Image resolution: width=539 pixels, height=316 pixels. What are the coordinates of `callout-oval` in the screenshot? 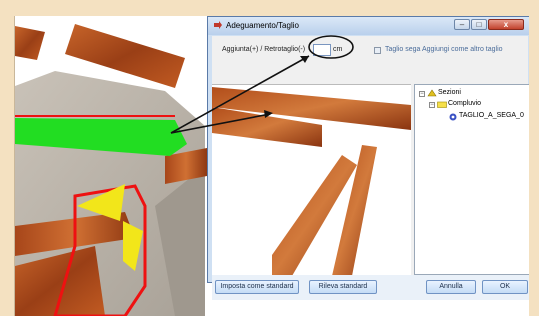 It's located at (331, 47).